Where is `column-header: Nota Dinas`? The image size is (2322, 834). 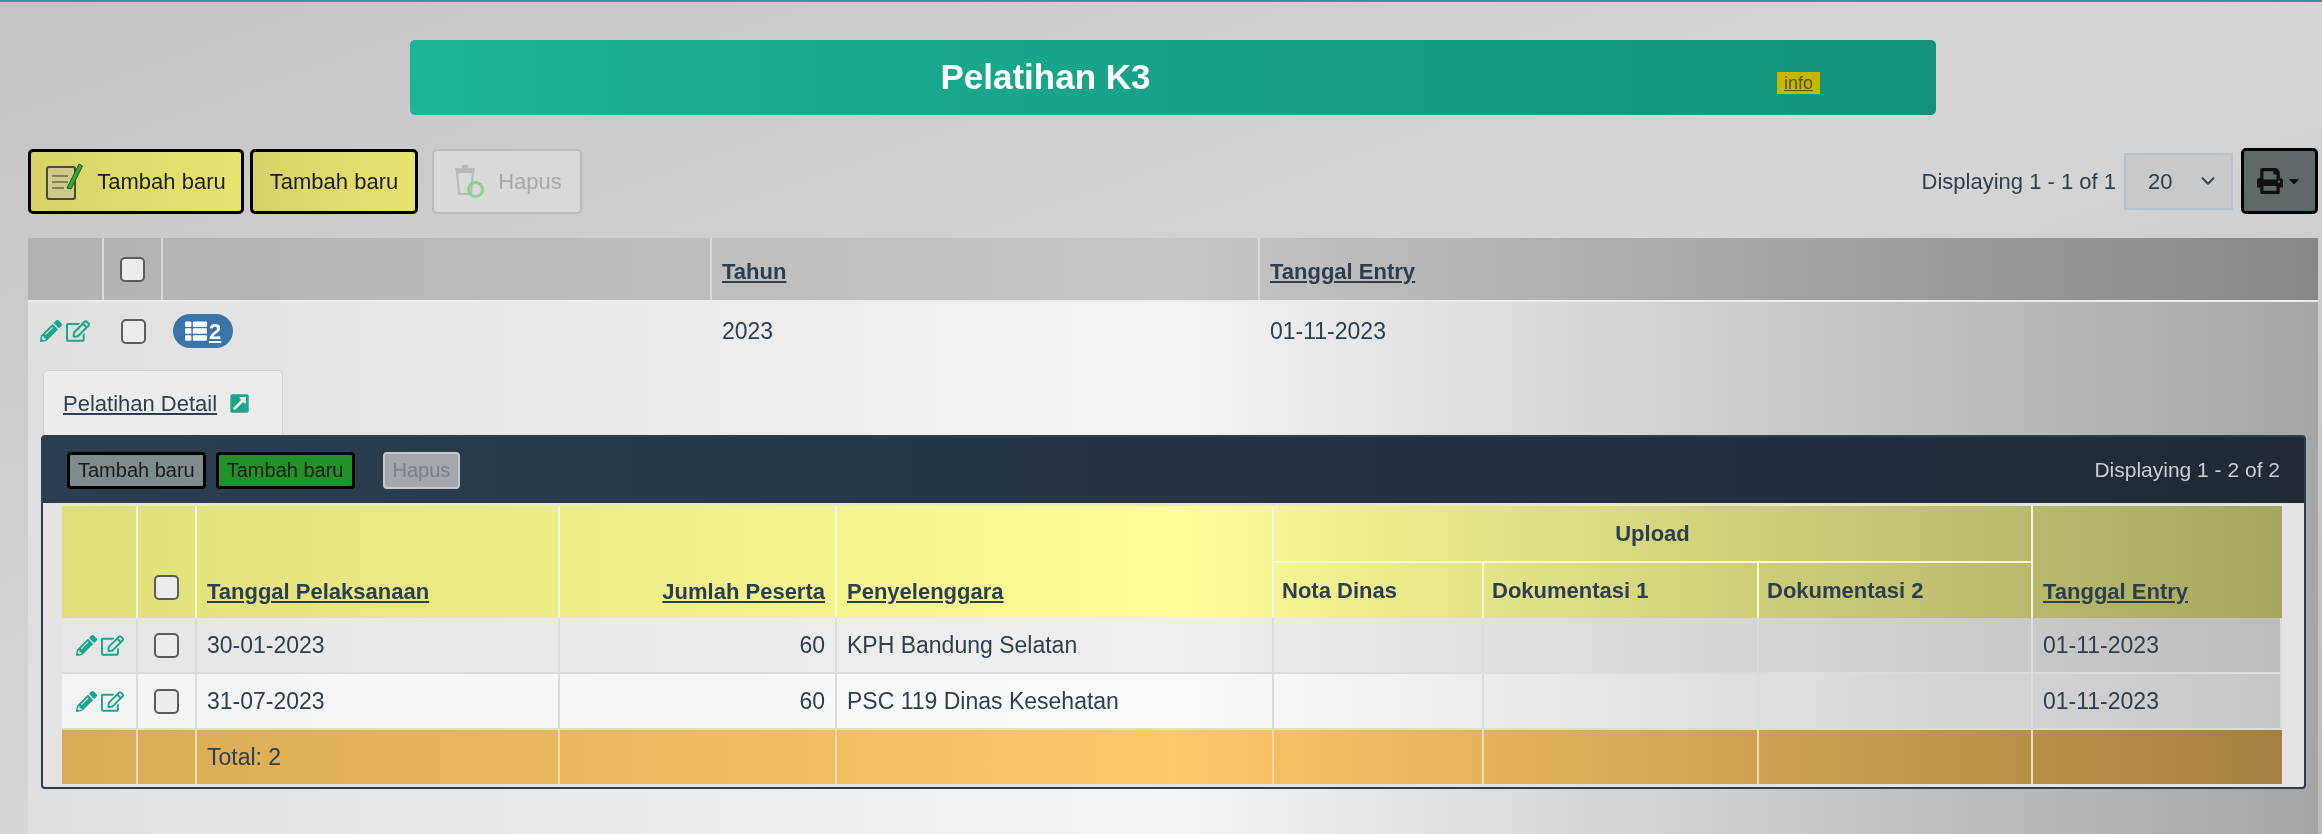
column-header: Nota Dinas is located at coordinates (1339, 591).